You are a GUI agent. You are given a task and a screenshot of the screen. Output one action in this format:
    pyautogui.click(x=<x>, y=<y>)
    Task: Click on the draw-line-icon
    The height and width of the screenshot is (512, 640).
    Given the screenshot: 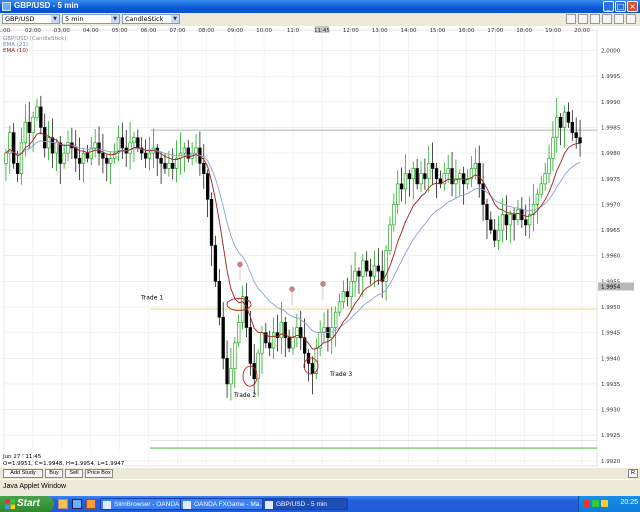 What is the action you would take?
    pyautogui.click(x=595, y=19)
    